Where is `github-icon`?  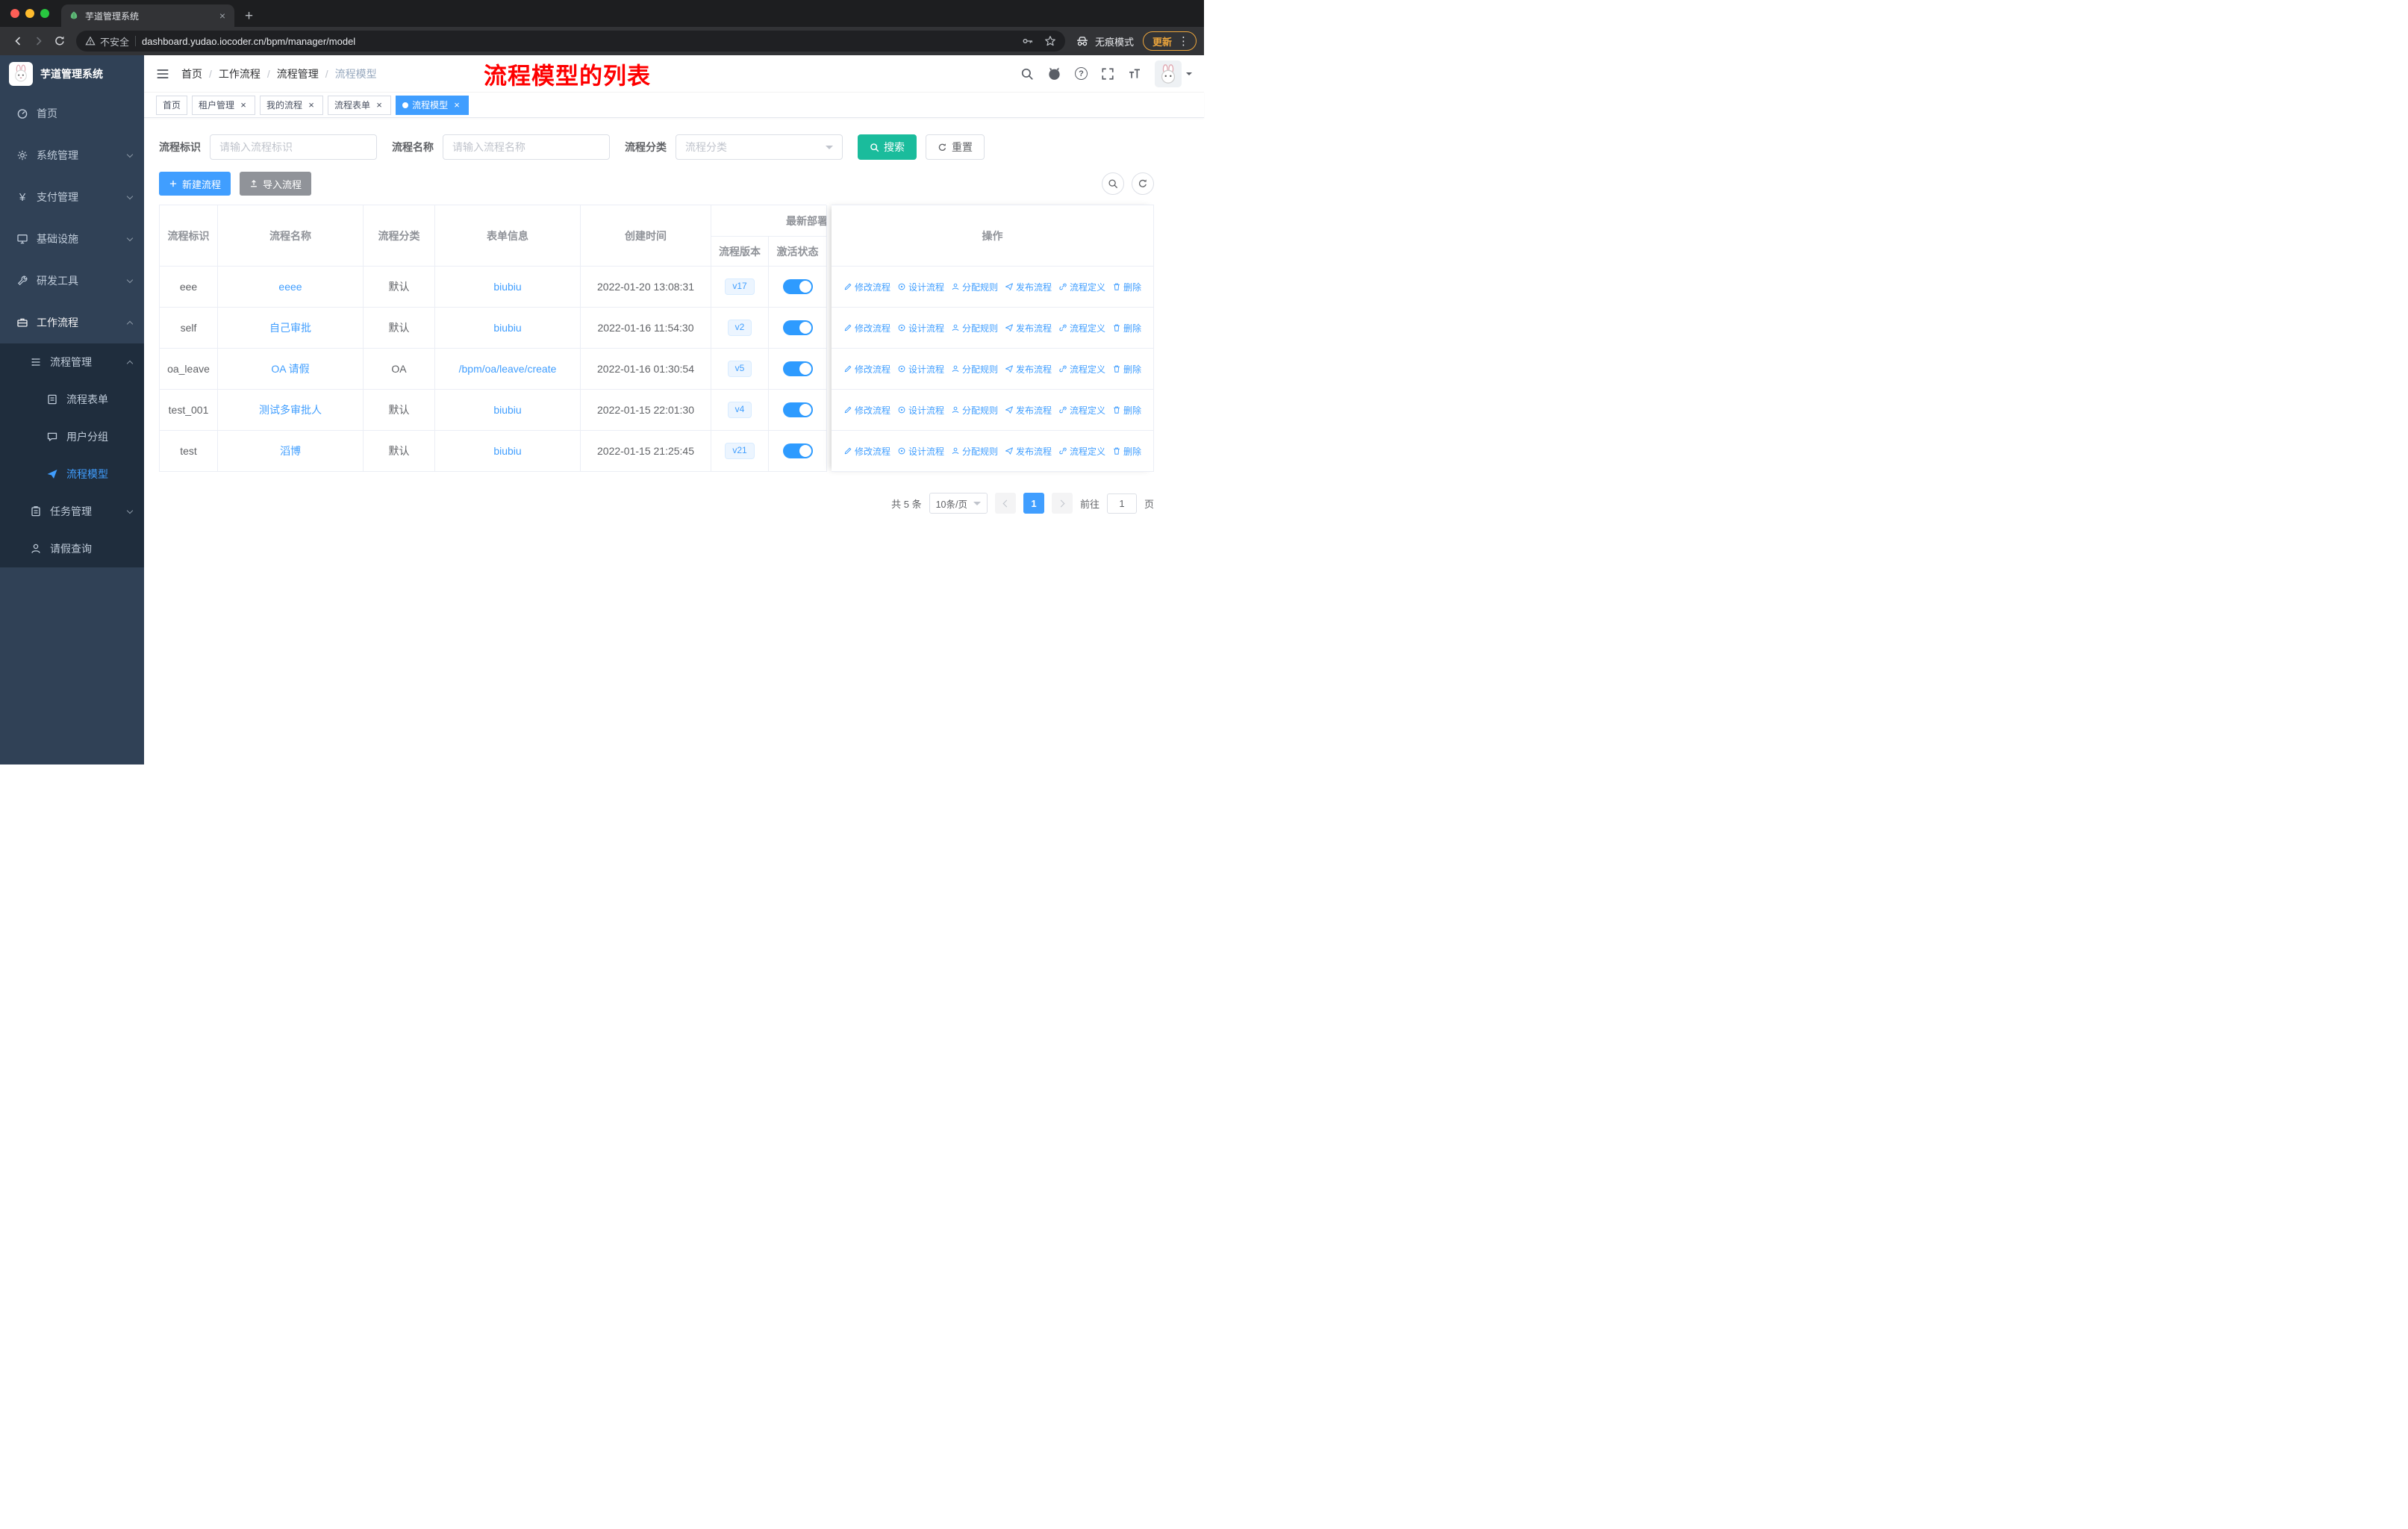
github-icon is located at coordinates (1054, 73).